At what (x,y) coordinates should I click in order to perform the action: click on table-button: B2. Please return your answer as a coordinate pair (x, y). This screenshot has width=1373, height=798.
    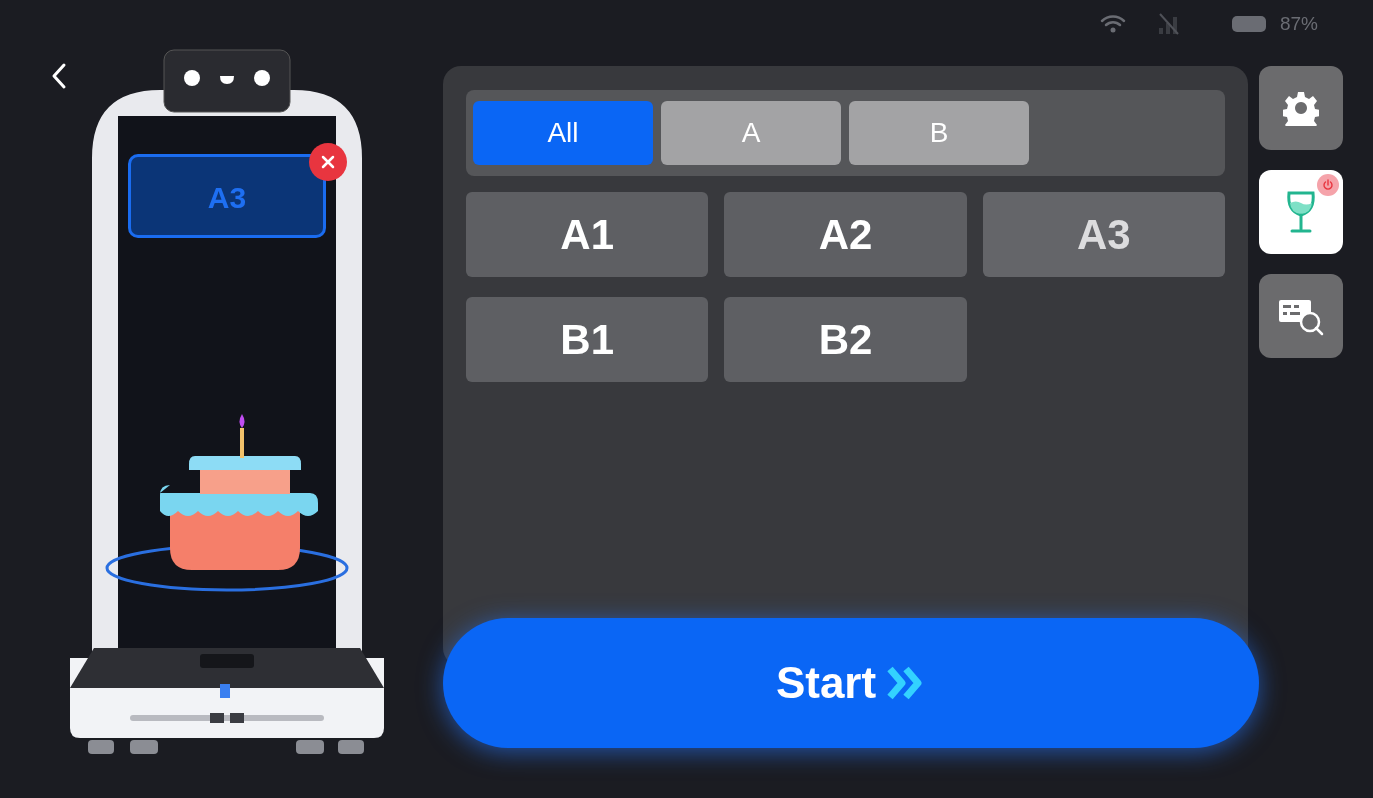
    Looking at the image, I should click on (845, 339).